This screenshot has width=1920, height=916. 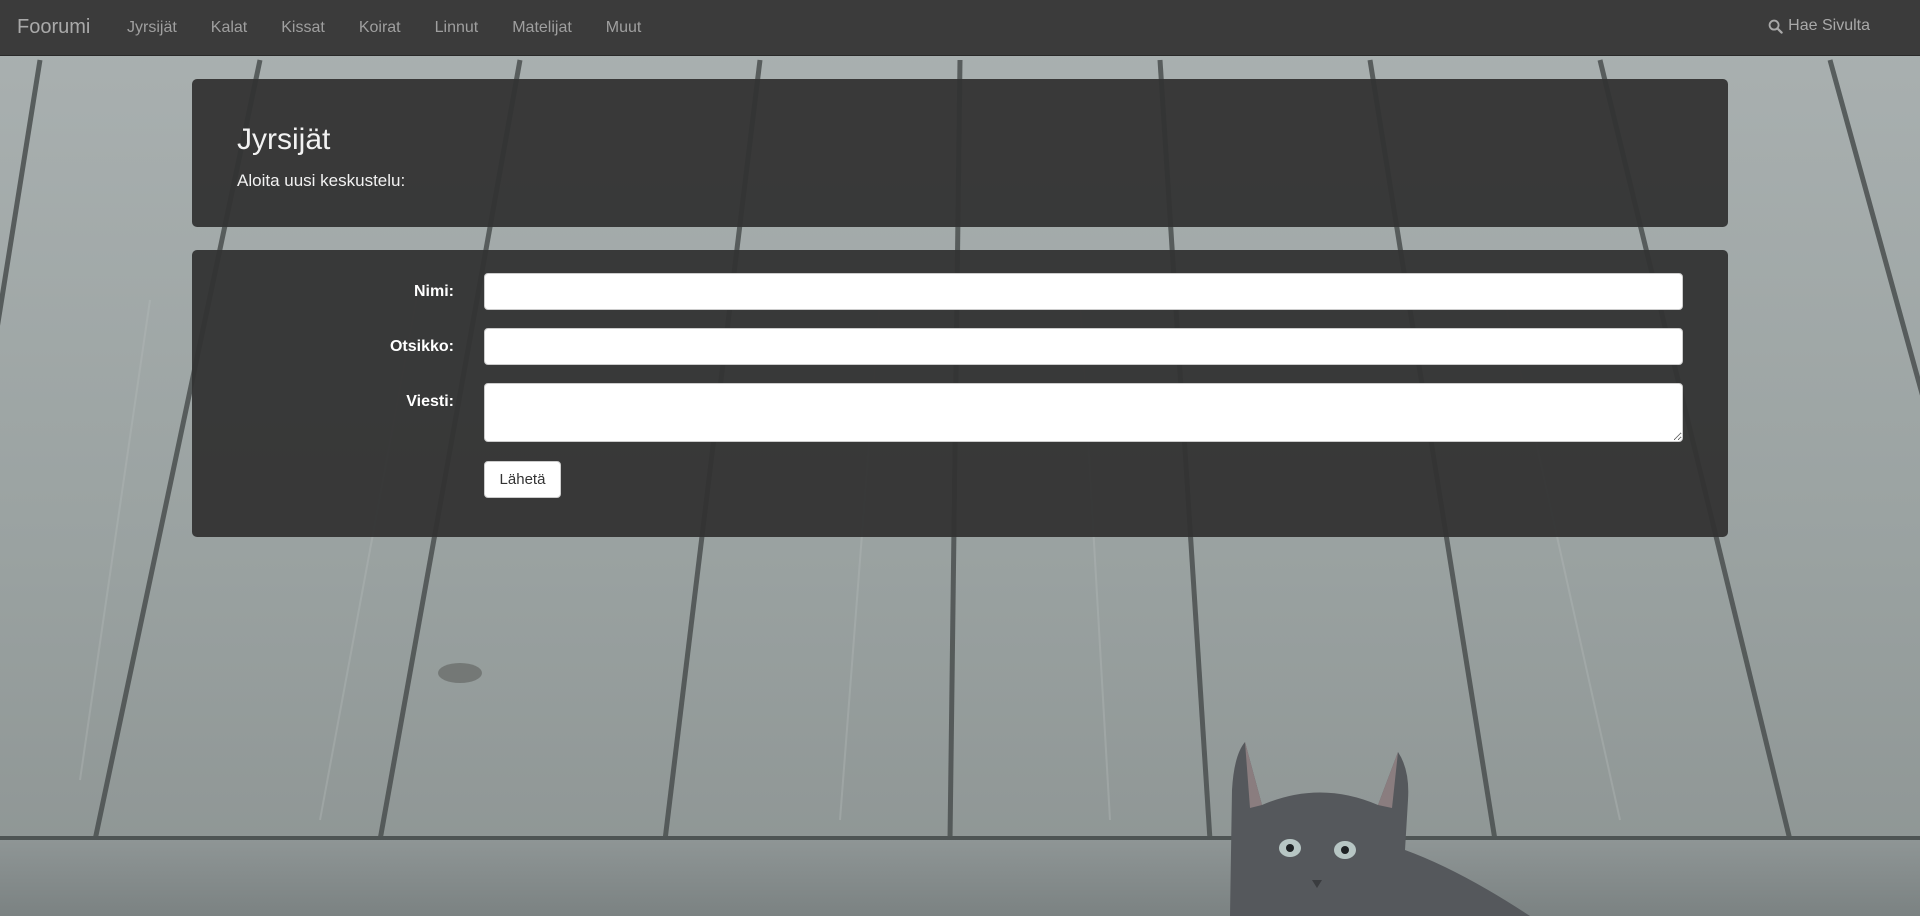 What do you see at coordinates (542, 28) in the screenshot?
I see `nav-item-matelijat: Matelijat` at bounding box center [542, 28].